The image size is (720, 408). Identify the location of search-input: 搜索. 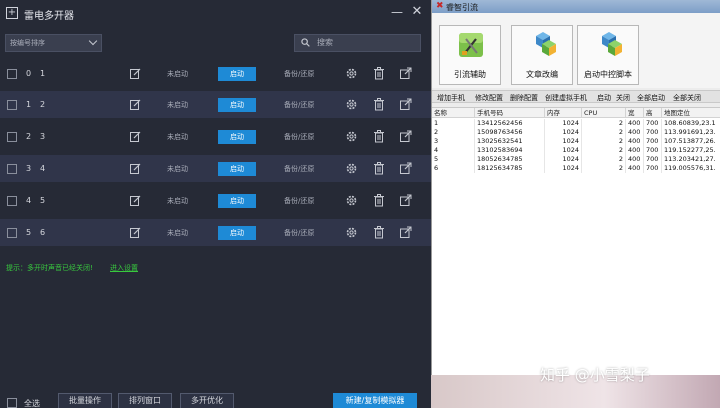
(357, 43).